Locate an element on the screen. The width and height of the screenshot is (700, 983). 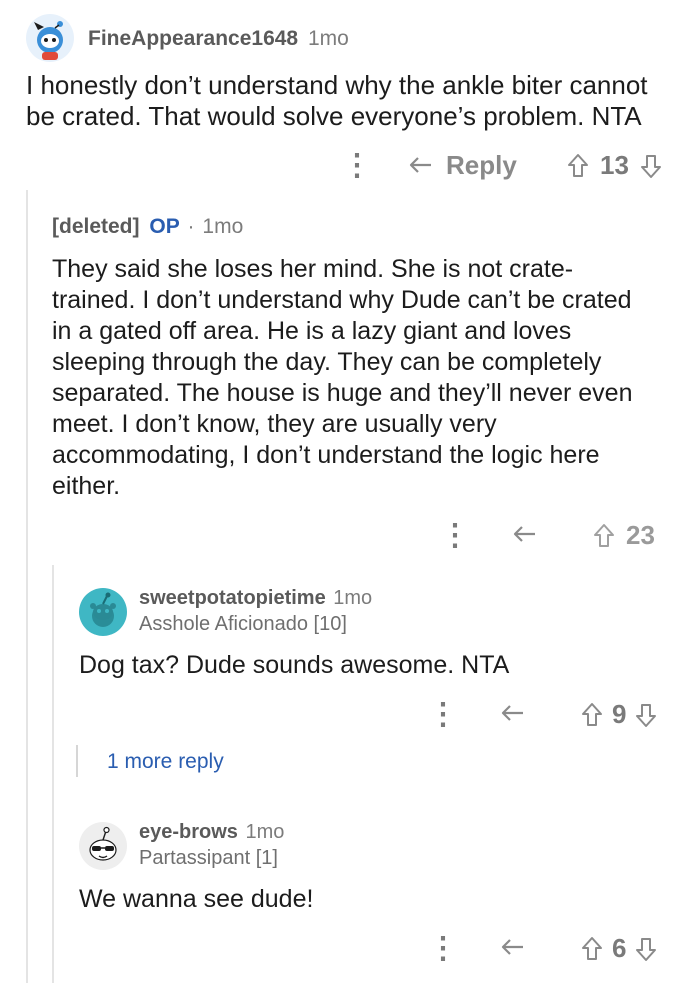
op-badge: OP is located at coordinates (164, 226).